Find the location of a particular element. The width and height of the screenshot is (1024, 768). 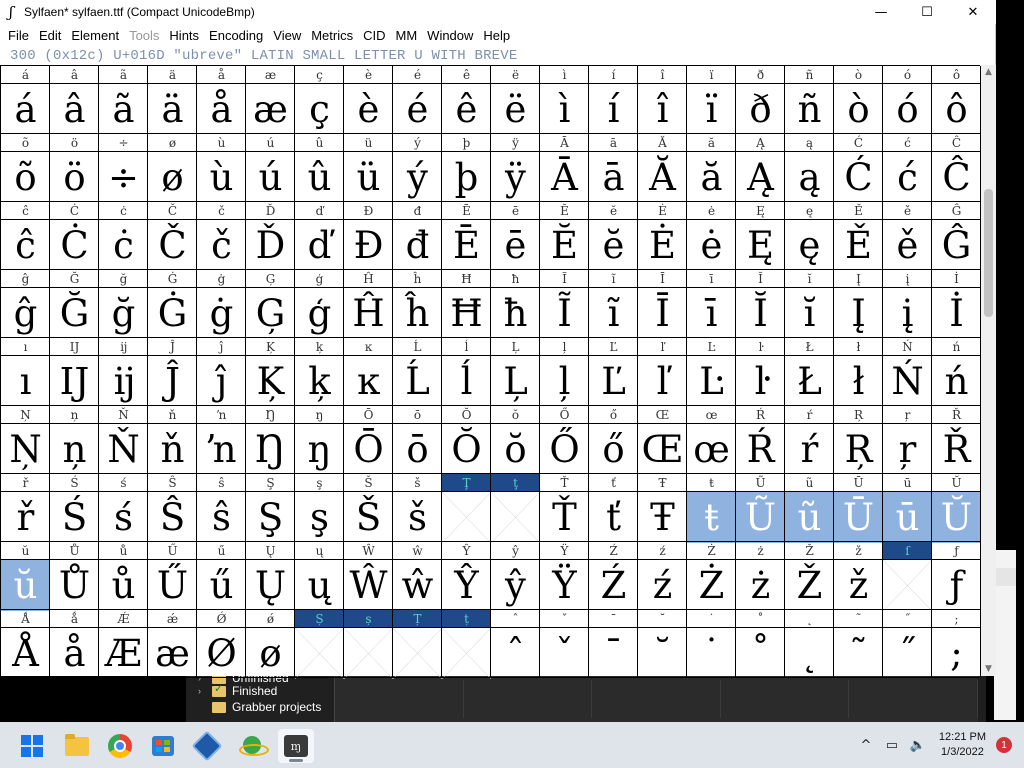

glyph-label: Ő is located at coordinates (564, 414).